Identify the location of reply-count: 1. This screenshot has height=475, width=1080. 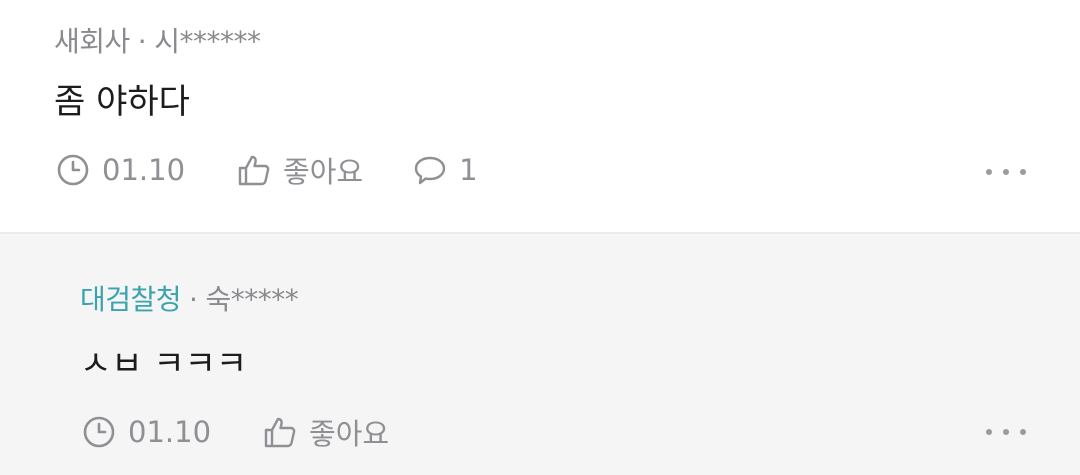
(468, 170).